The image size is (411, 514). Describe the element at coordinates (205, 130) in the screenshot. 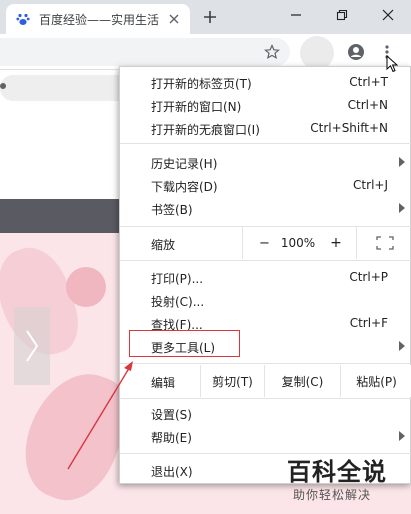

I see `menu-item-label: 打开新的无痕窗口(I)` at that location.